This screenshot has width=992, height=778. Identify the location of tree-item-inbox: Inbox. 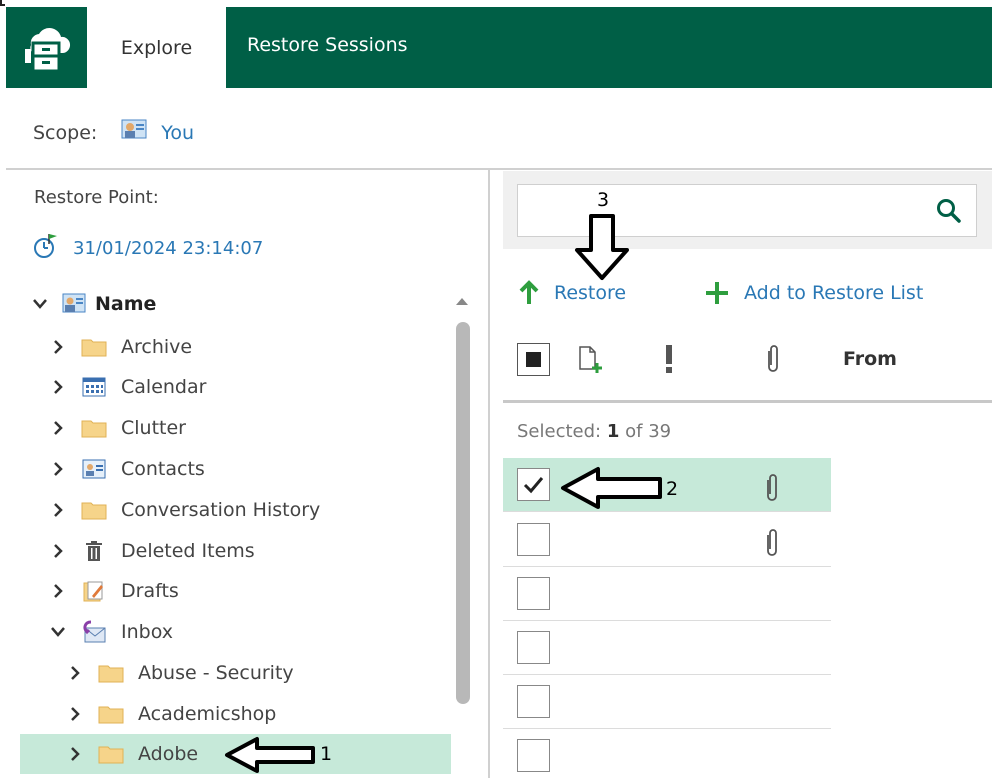
(112, 632).